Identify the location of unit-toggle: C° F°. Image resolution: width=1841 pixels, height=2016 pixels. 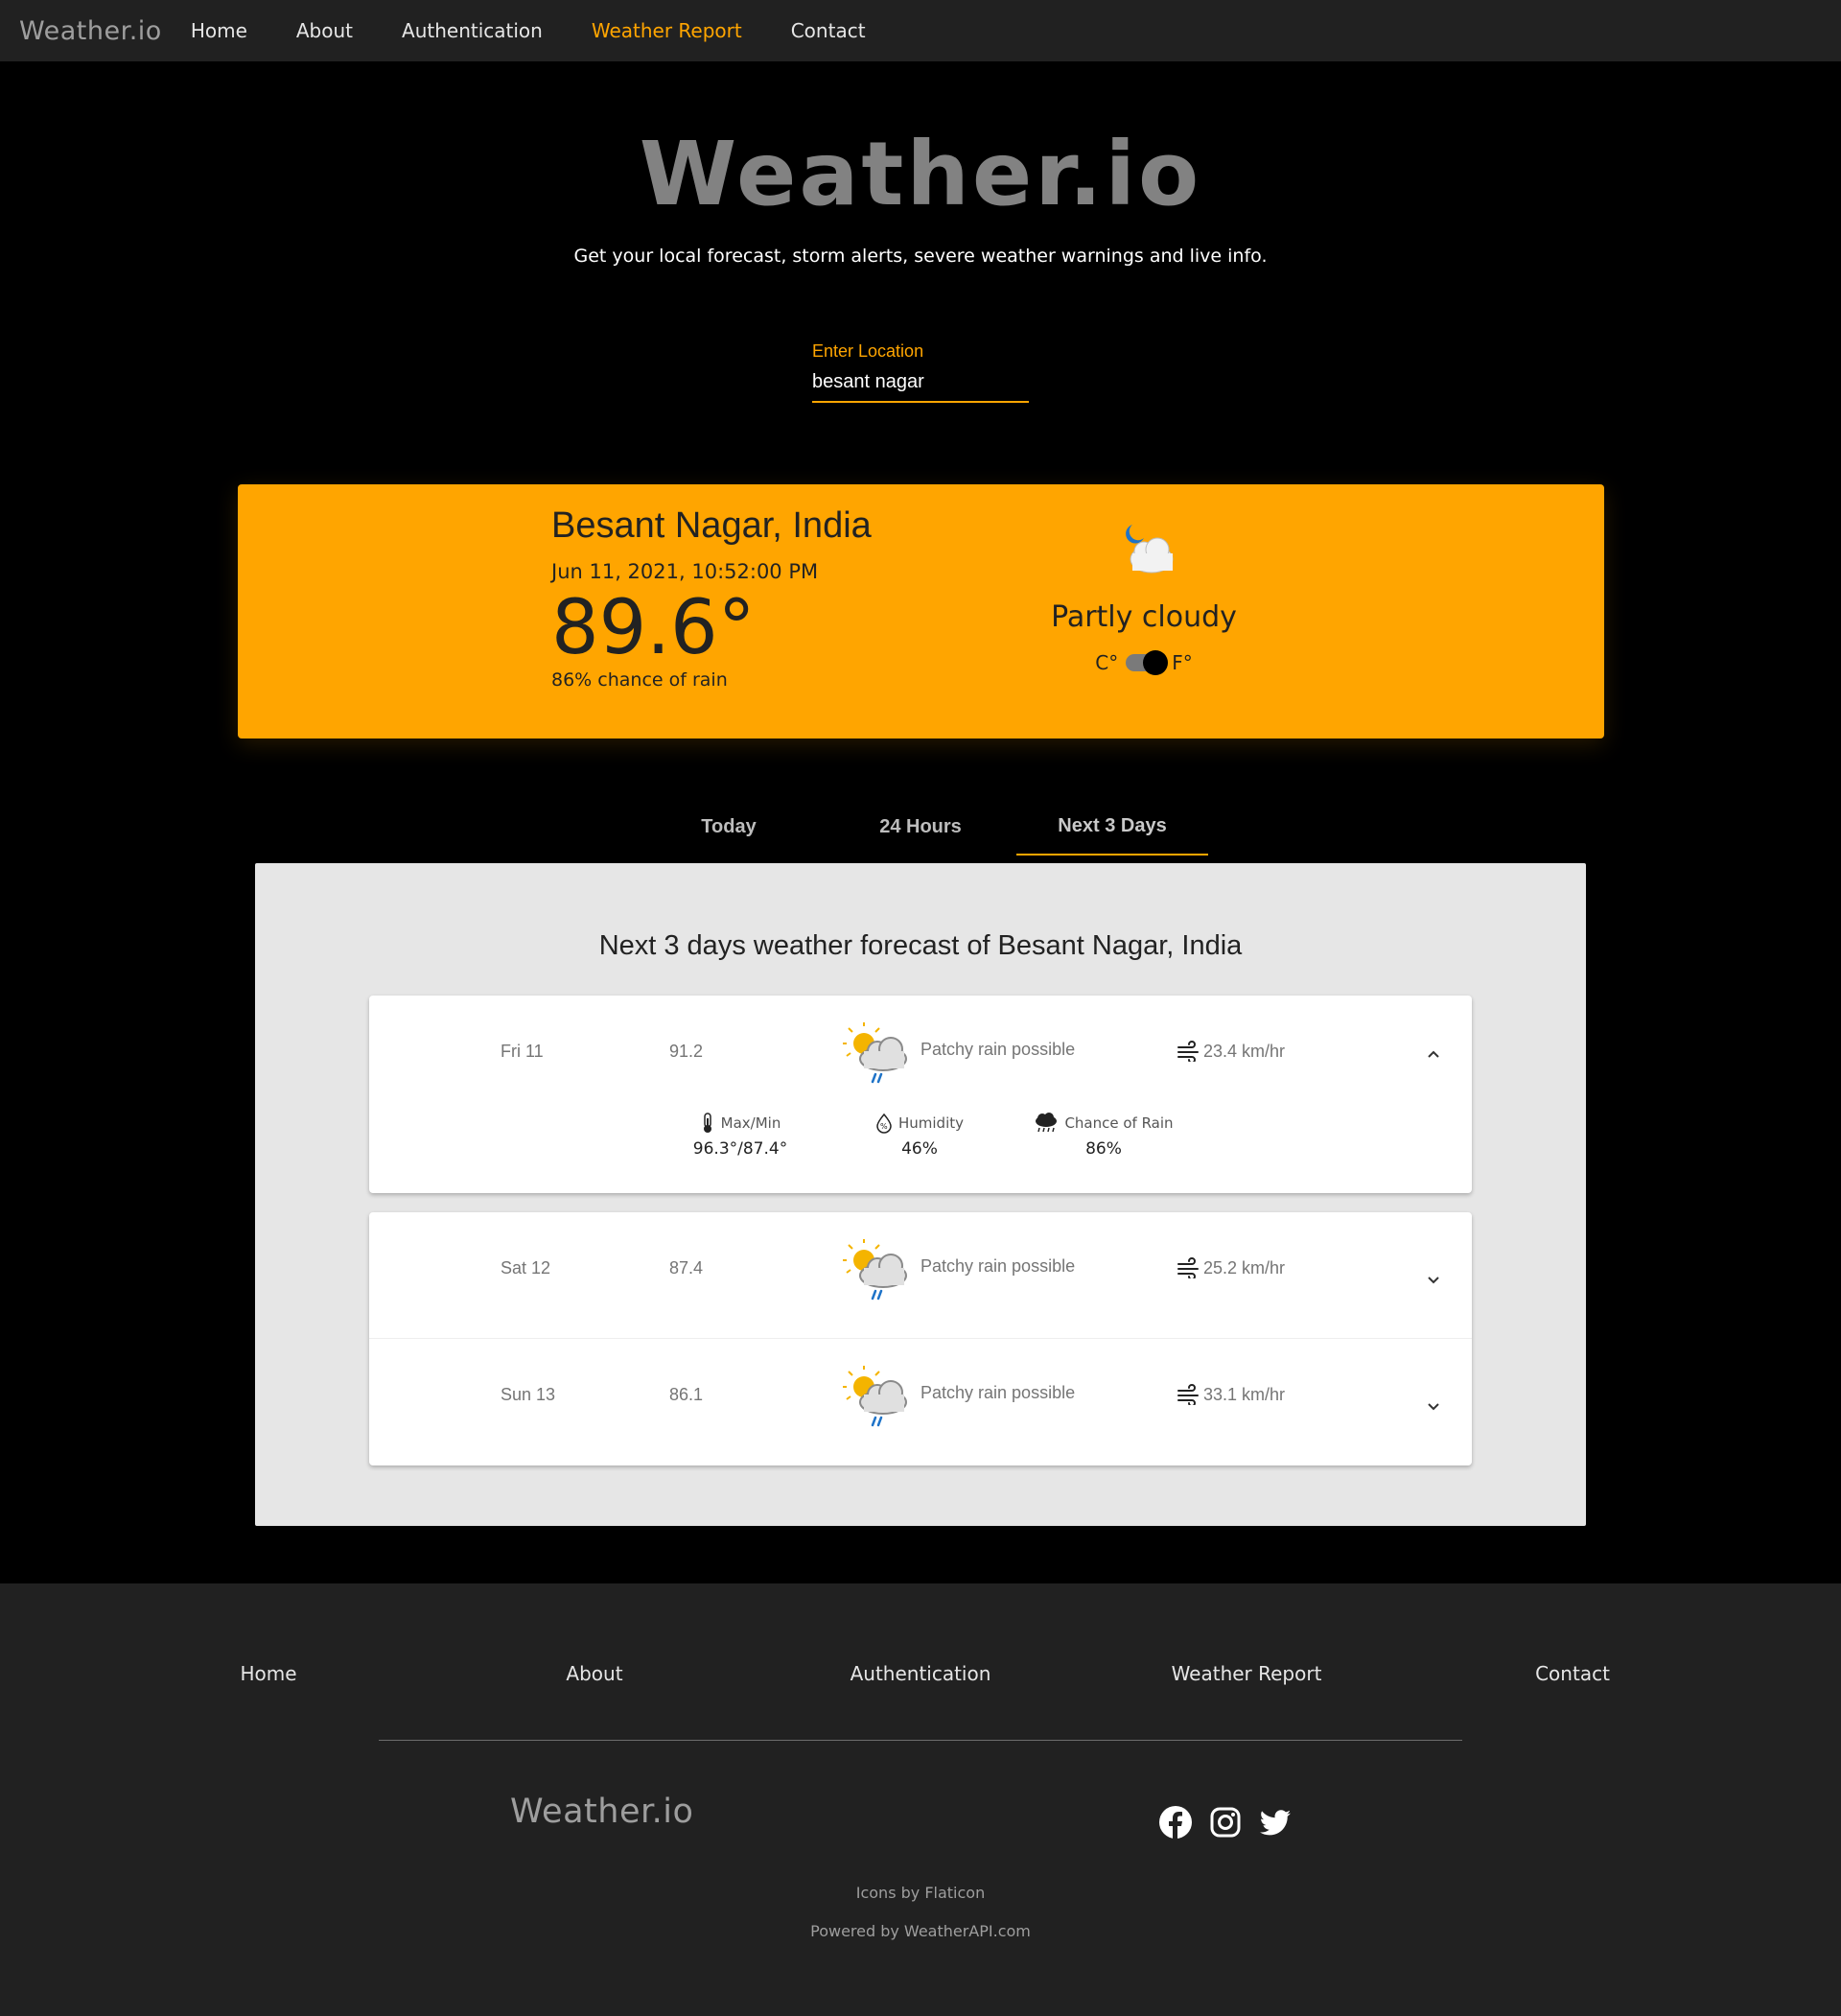
(1144, 662).